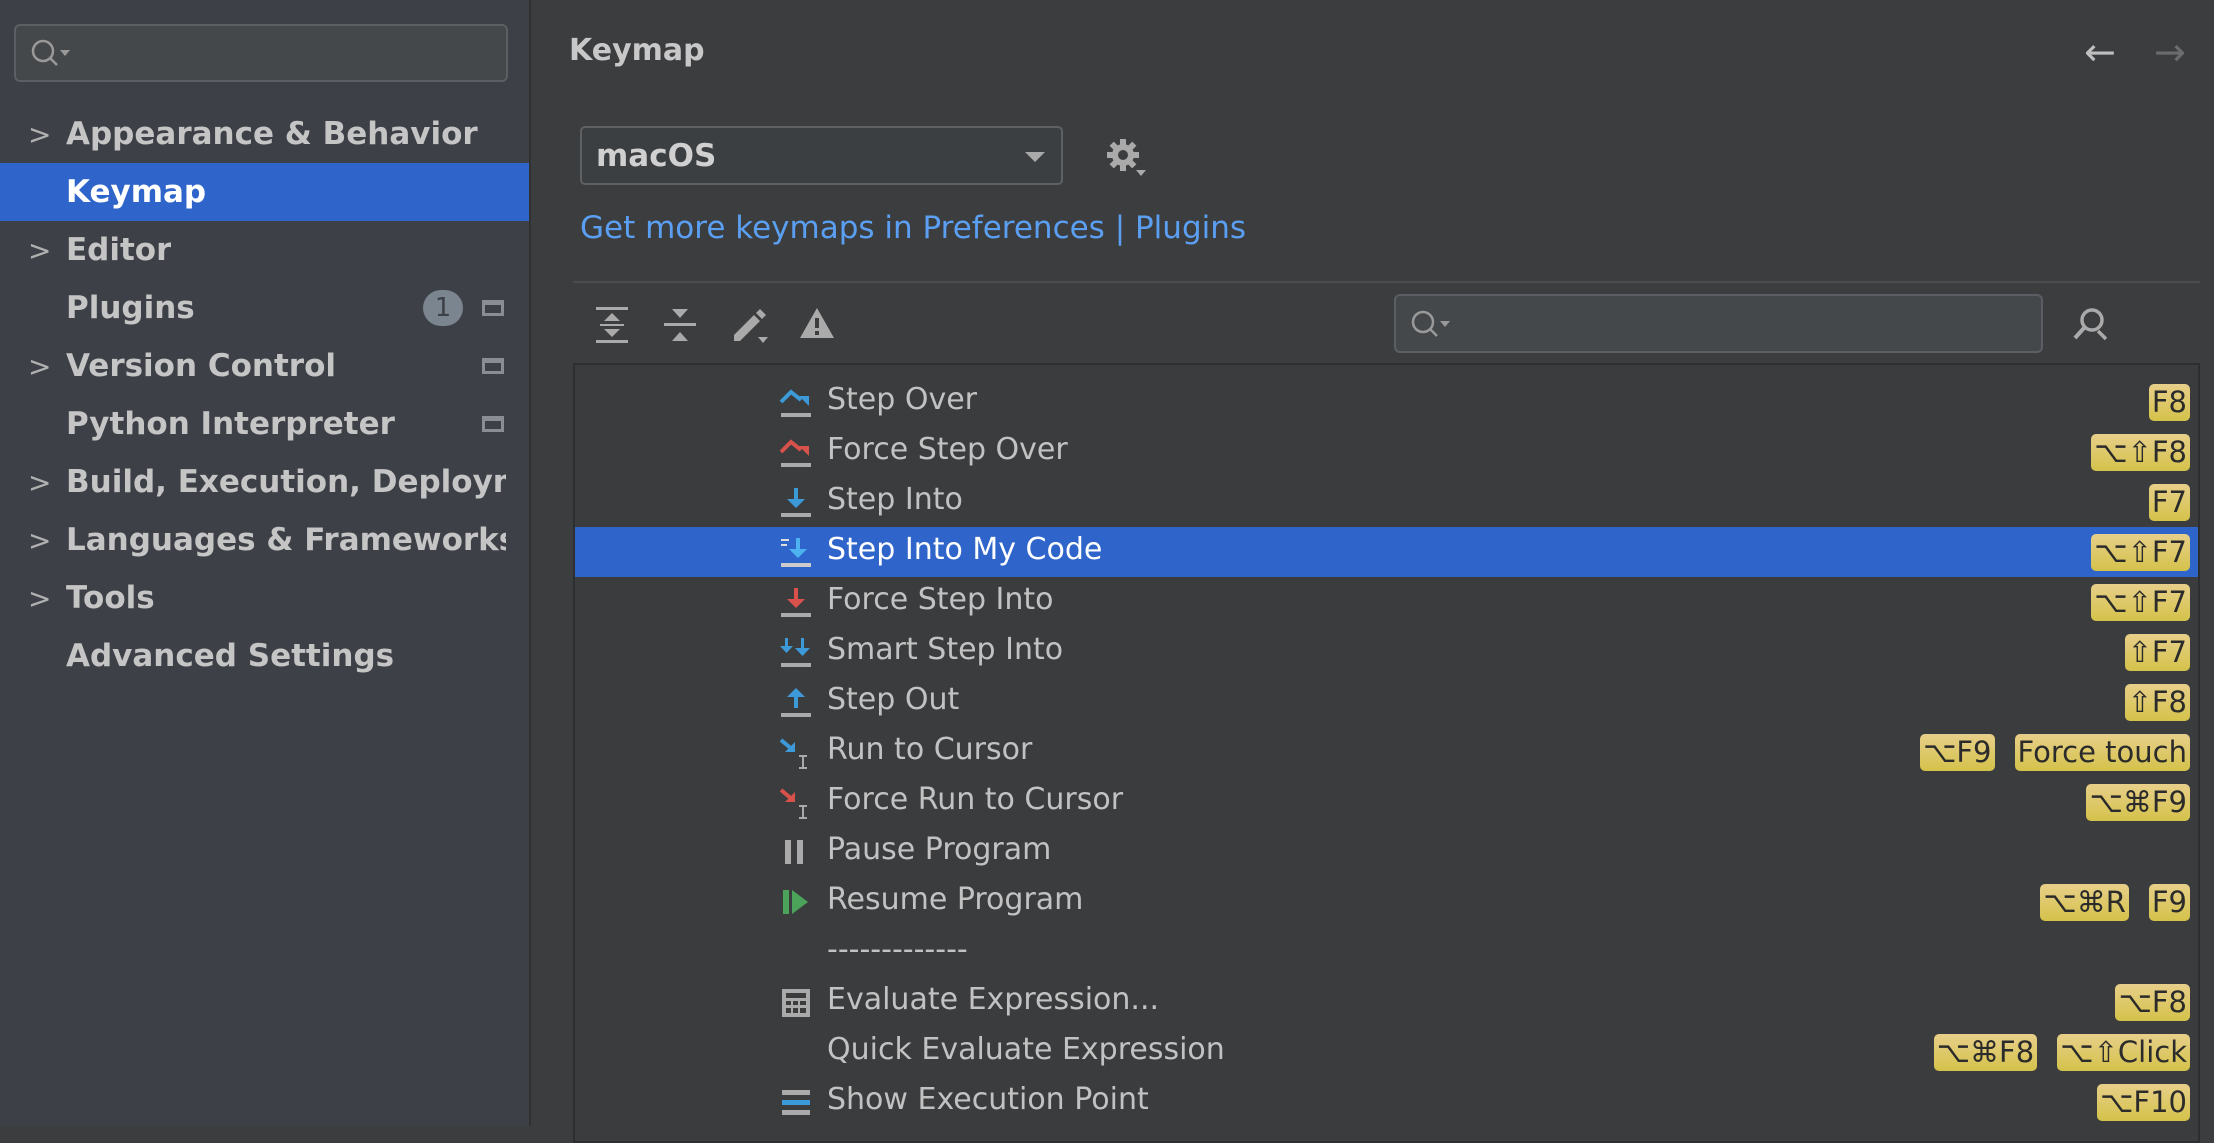  I want to click on settings-search-input, so click(261, 53).